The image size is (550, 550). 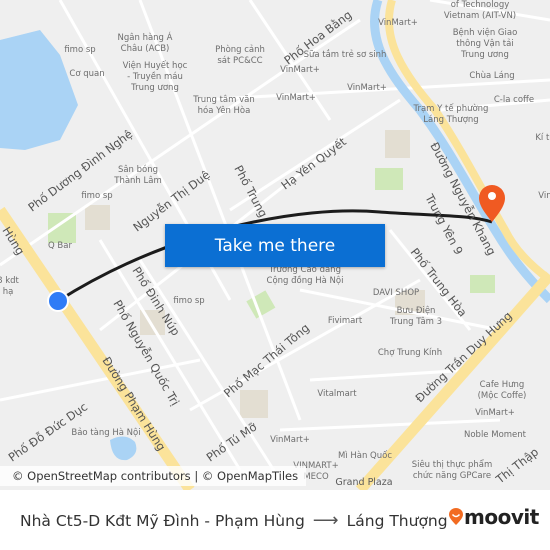 I want to click on poi-label: Bảo tàng Hà Nội, so click(x=105, y=432).